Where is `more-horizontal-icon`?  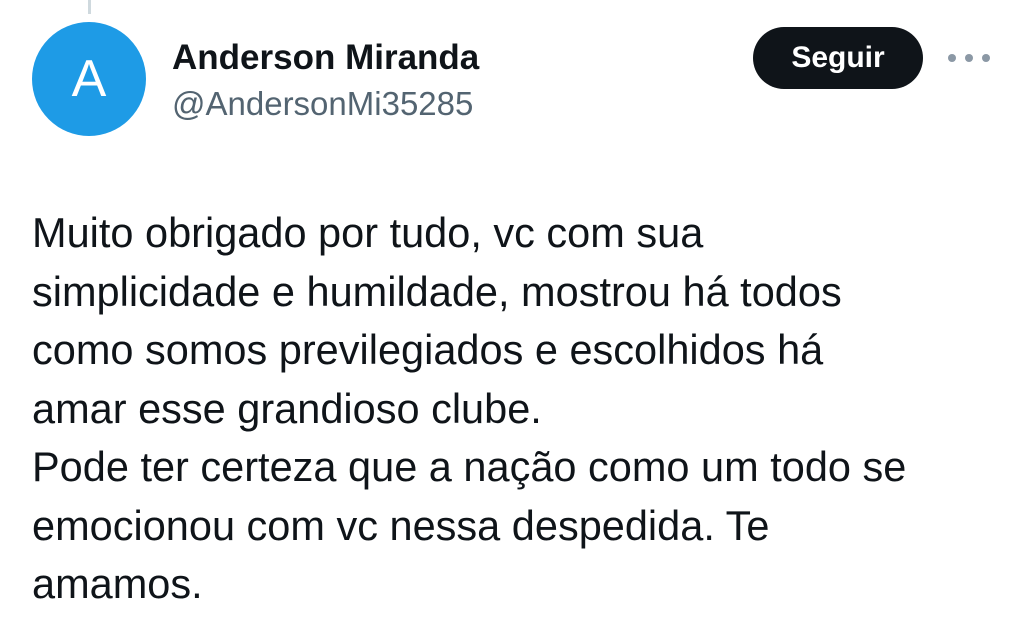
more-horizontal-icon is located at coordinates (969, 58).